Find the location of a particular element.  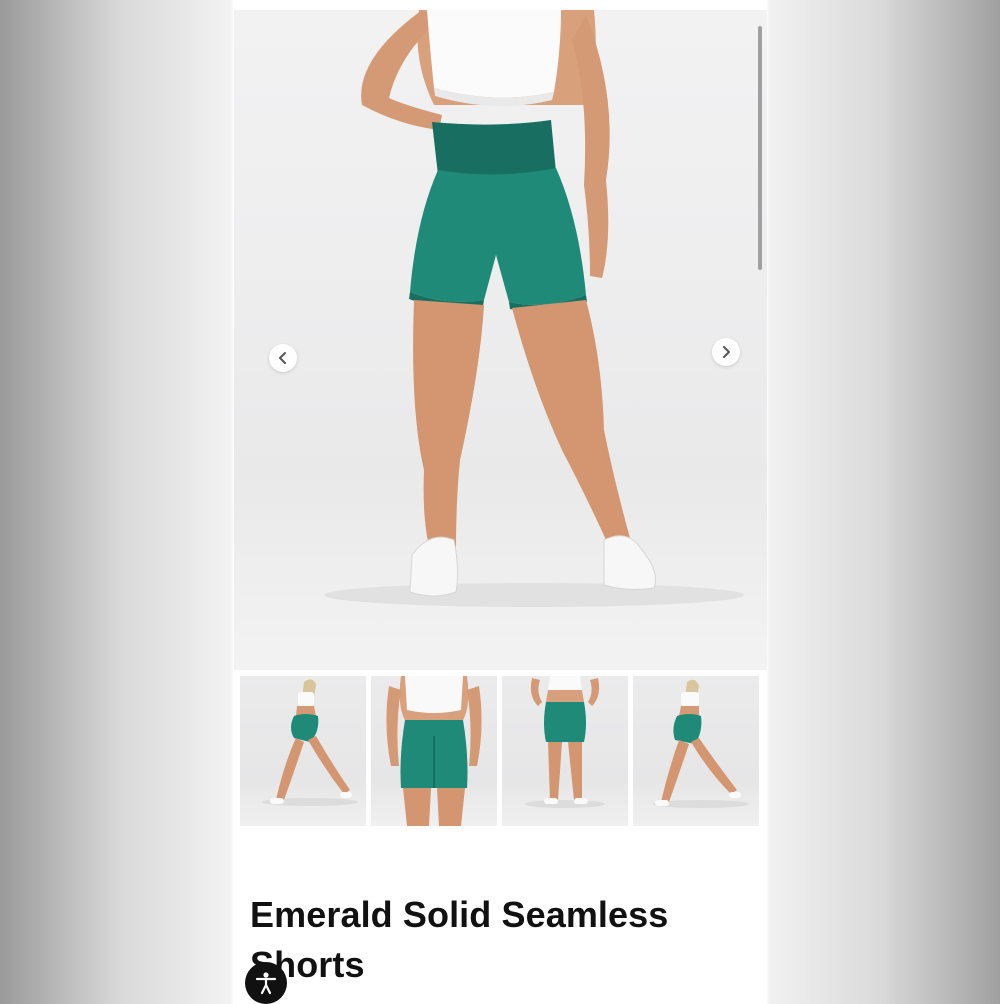

thumbnail-side-stride-view is located at coordinates (696, 751).